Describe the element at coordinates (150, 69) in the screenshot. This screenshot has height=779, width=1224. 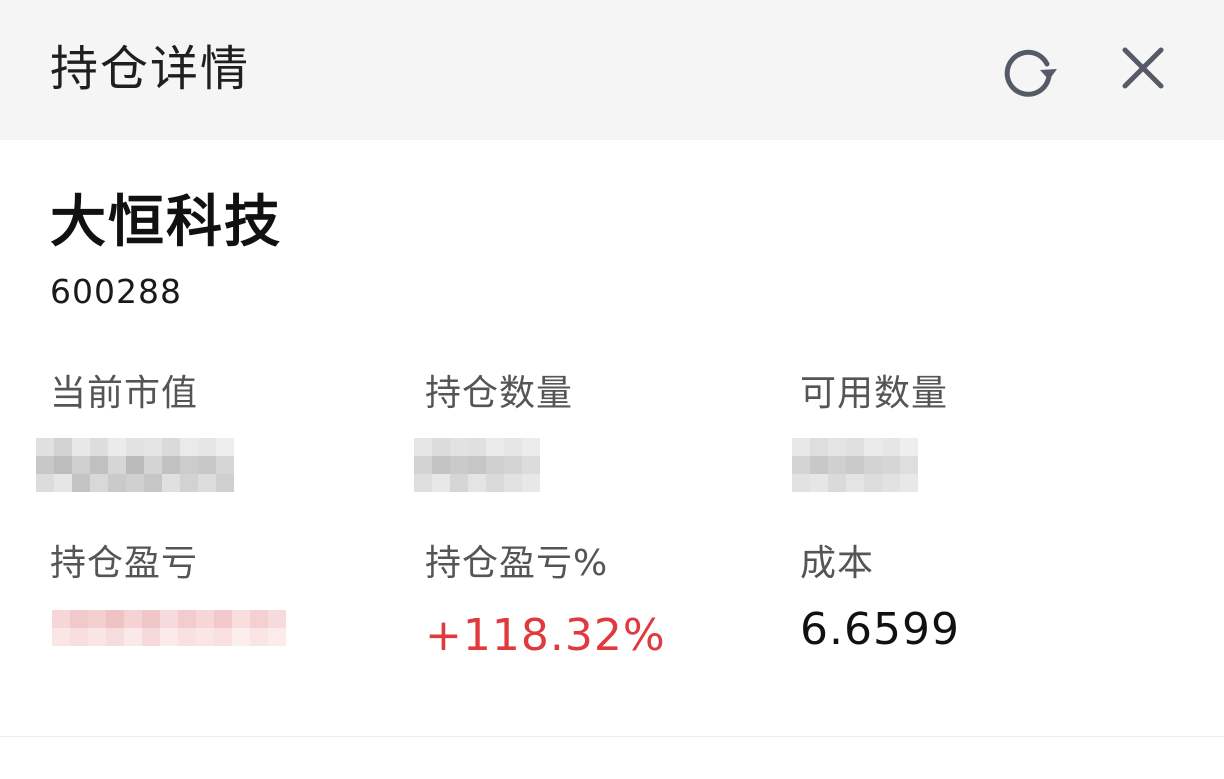
I see `page-title: 持仓详情` at that location.